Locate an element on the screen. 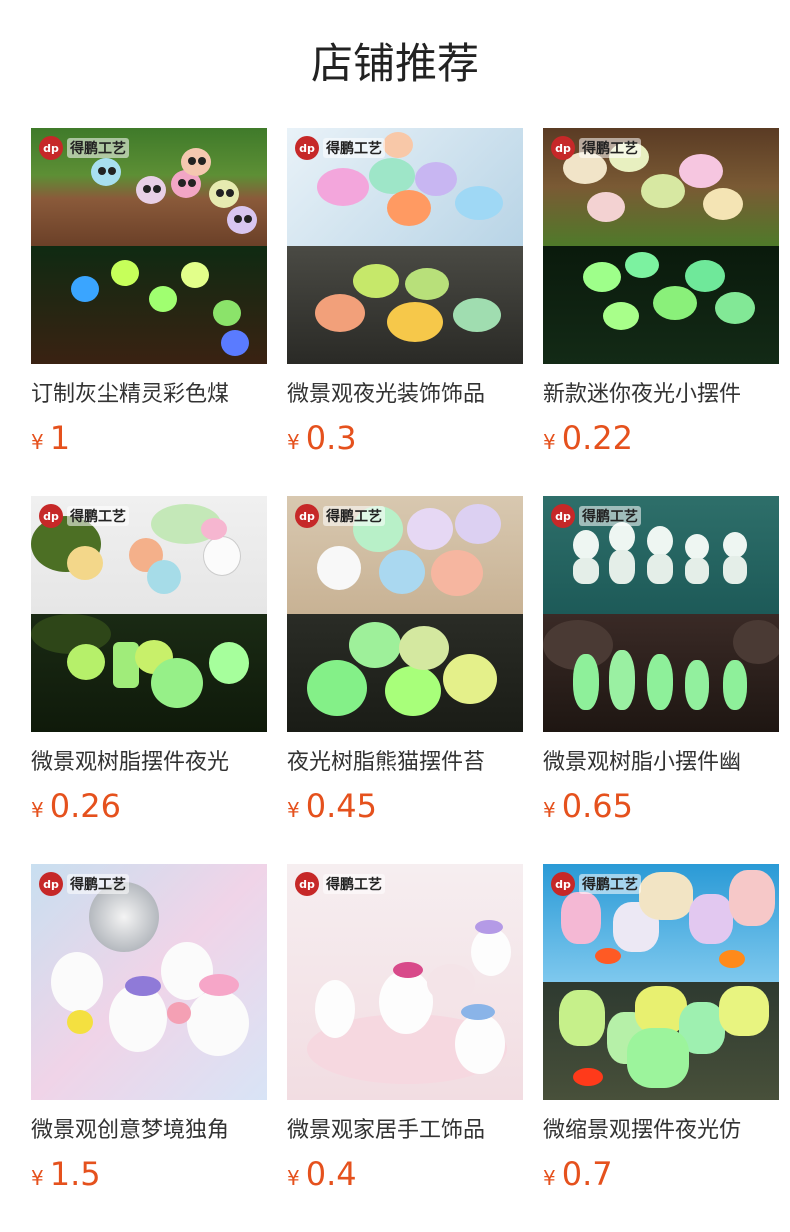  product-price: ¥ 0.65 is located at coordinates (661, 806).